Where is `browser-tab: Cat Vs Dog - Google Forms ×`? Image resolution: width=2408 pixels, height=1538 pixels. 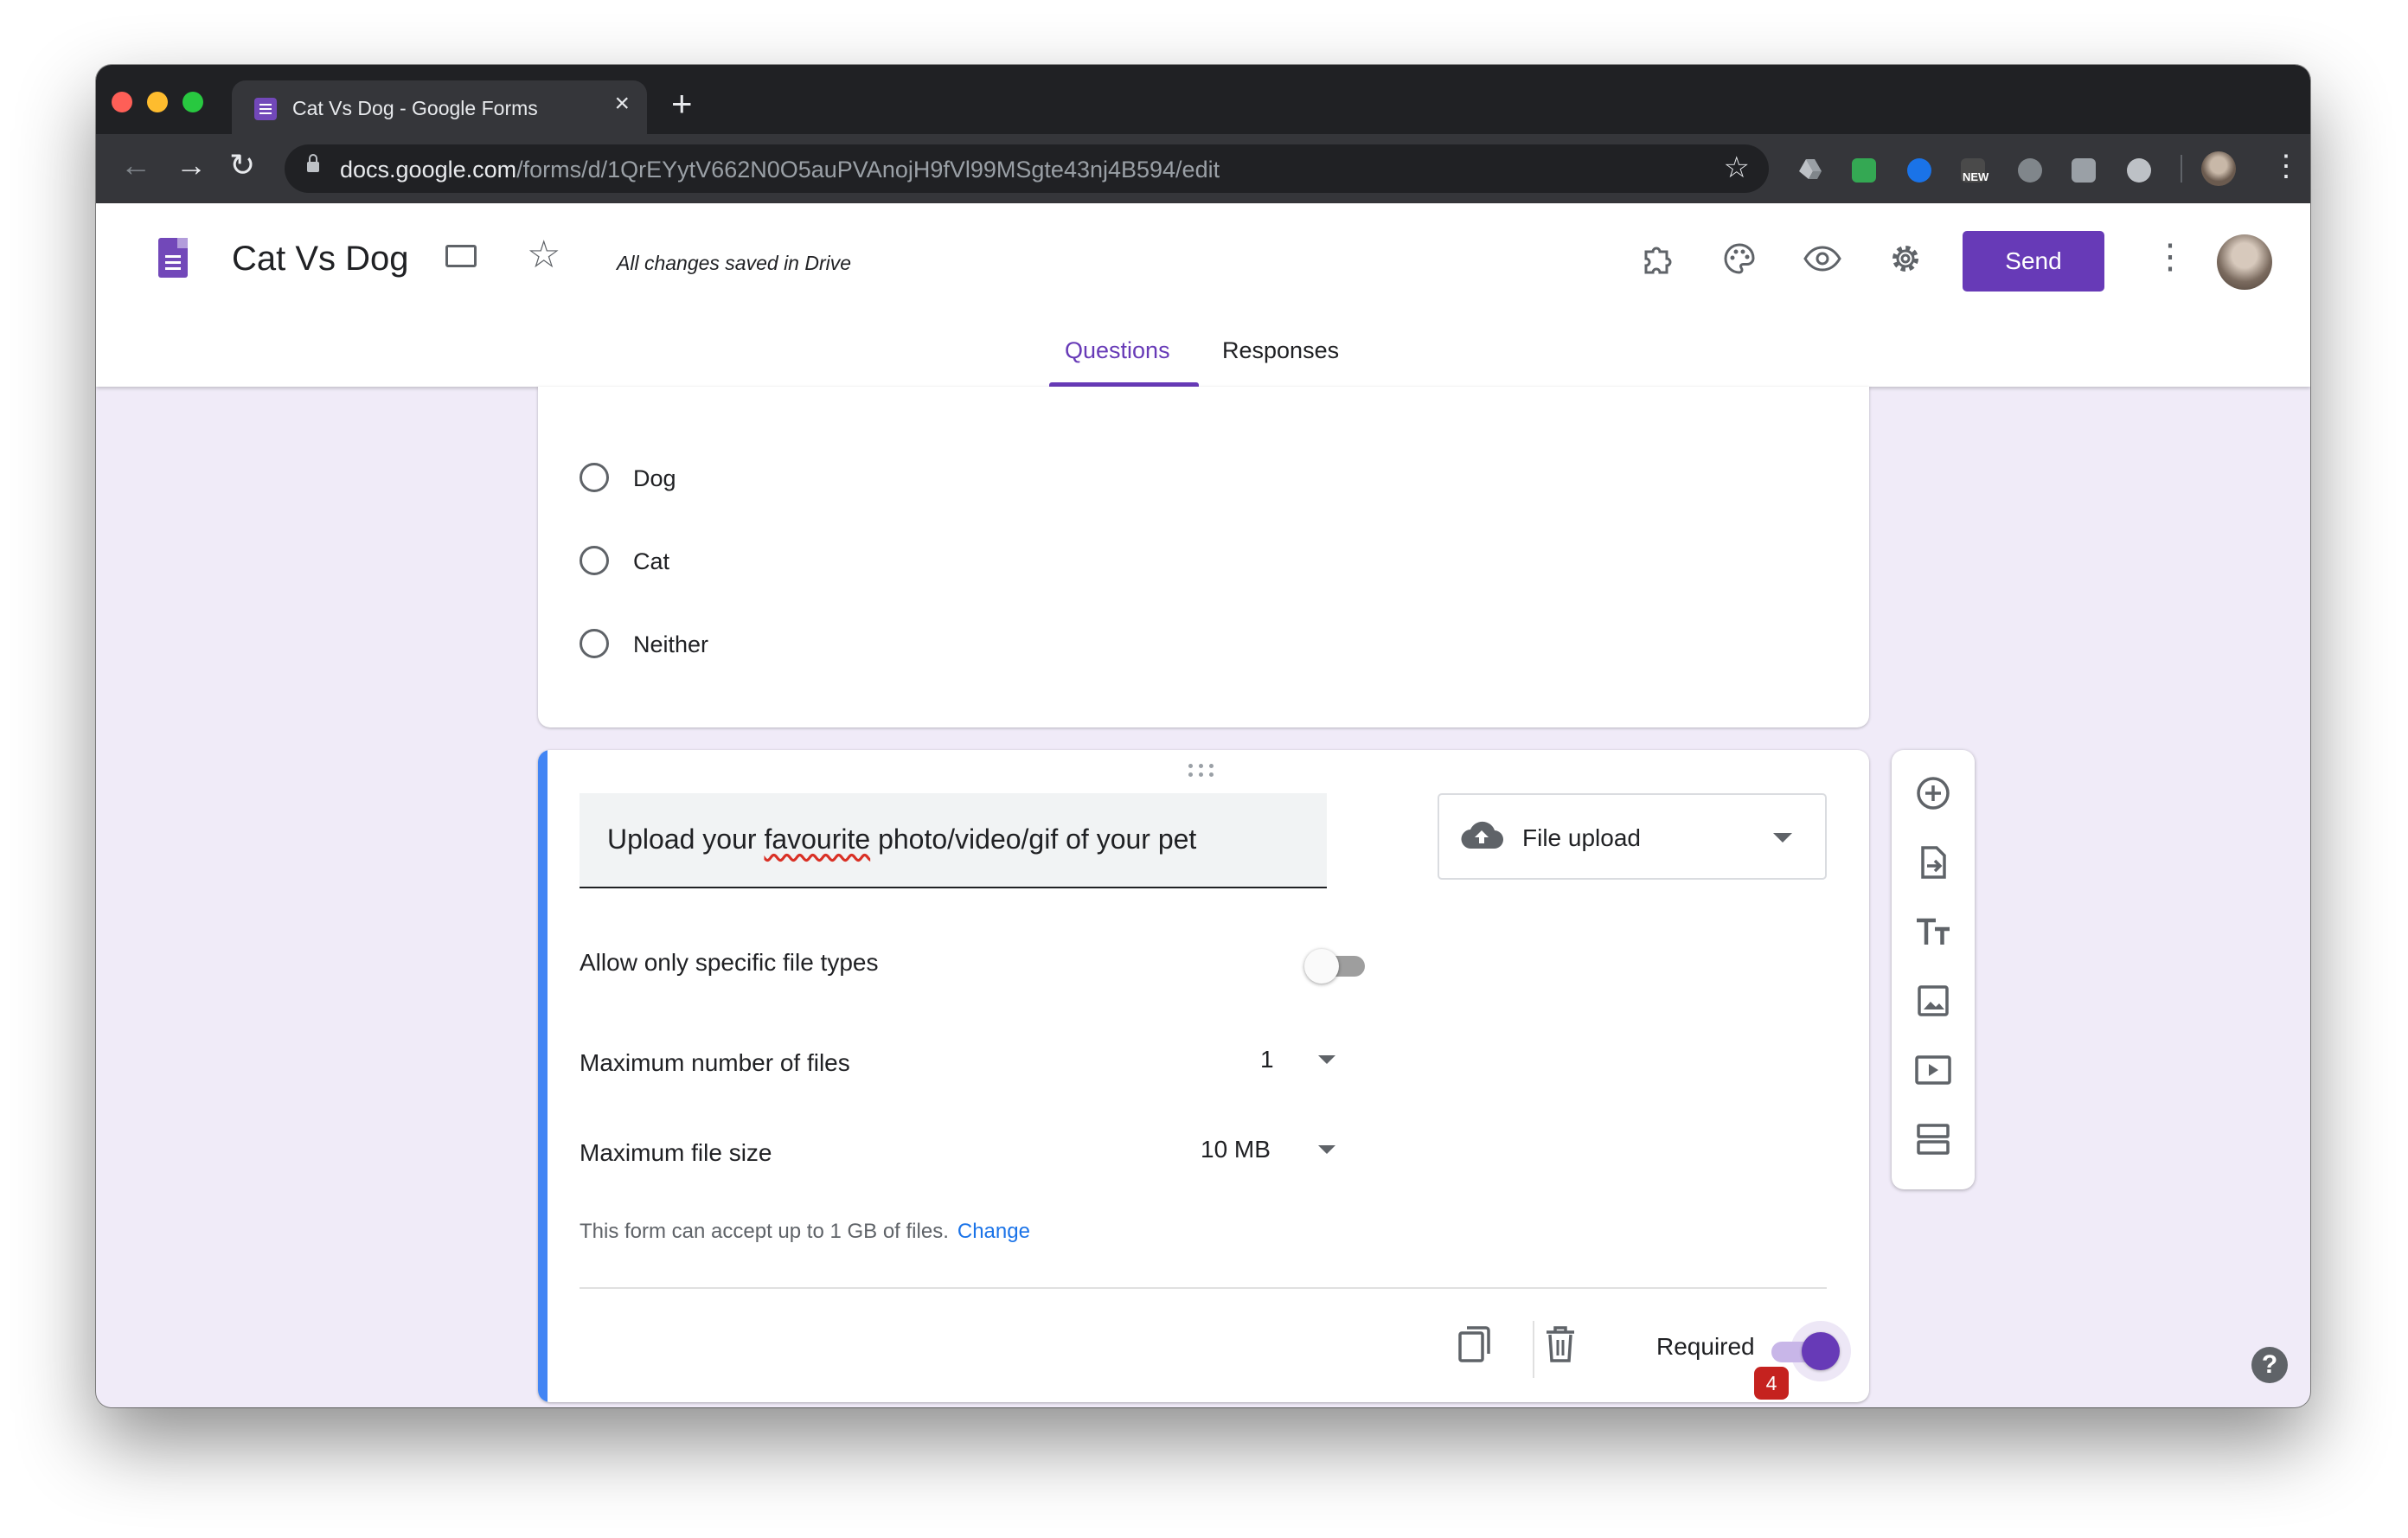 browser-tab: Cat Vs Dog - Google Forms × is located at coordinates (439, 107).